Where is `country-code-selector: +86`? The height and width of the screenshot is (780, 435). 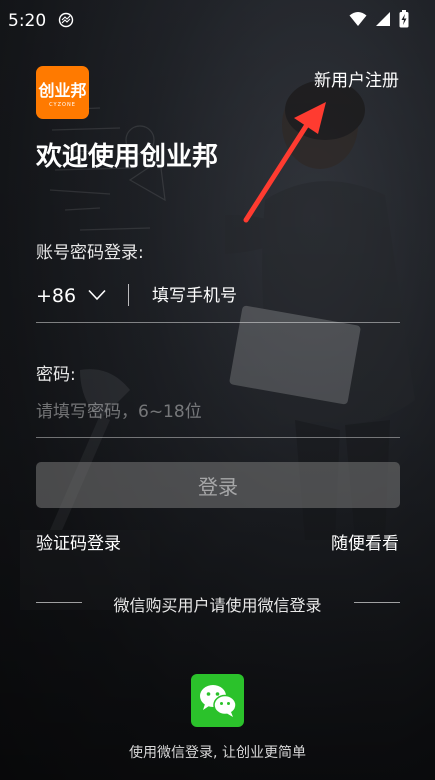
country-code-selector: +86 is located at coordinates (56, 296).